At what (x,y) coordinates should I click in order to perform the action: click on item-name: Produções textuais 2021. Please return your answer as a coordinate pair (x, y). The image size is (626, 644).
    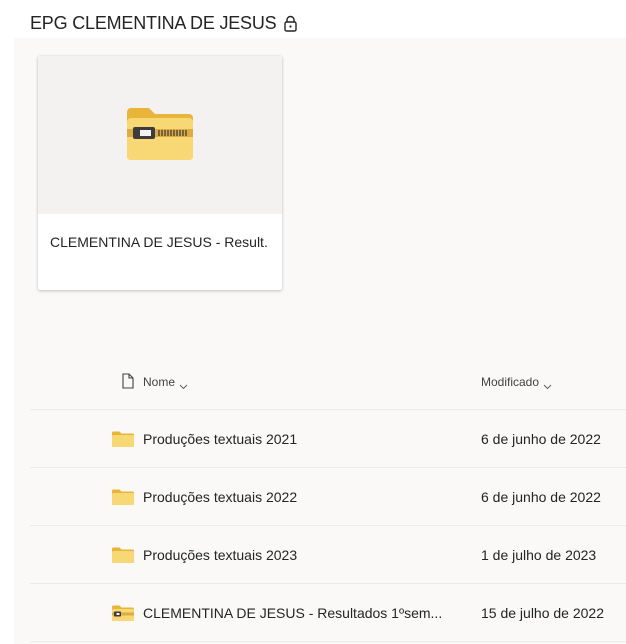
    Looking at the image, I should click on (312, 439).